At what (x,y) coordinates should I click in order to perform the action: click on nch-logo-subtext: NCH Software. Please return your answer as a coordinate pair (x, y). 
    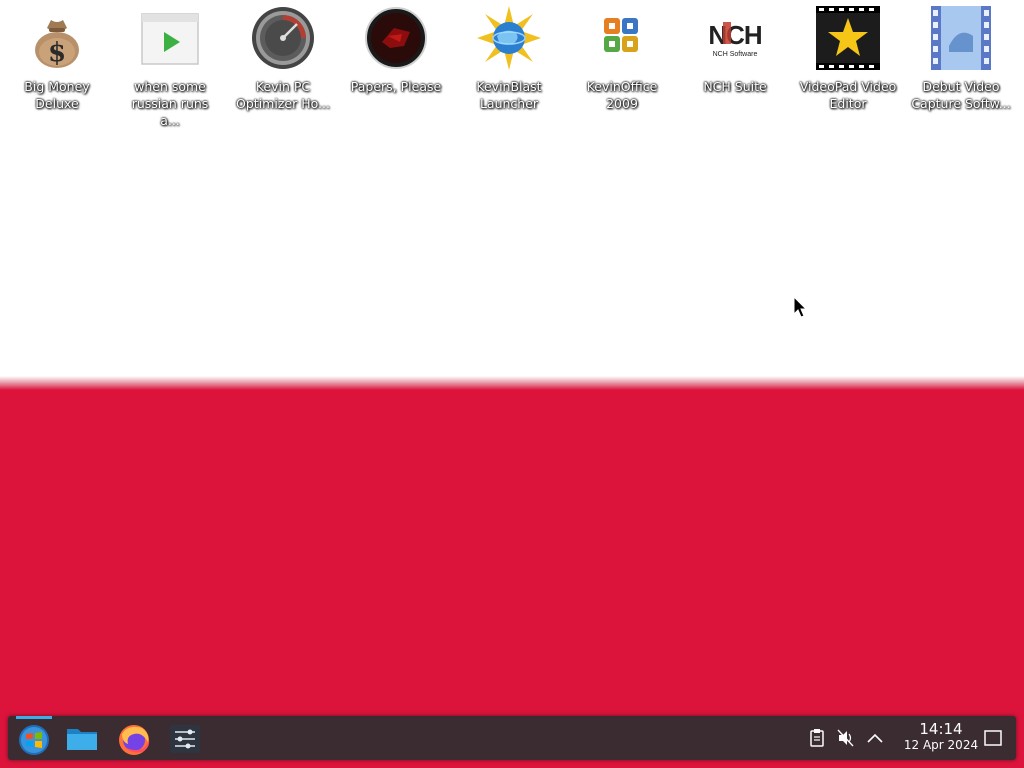
    Looking at the image, I should click on (735, 54).